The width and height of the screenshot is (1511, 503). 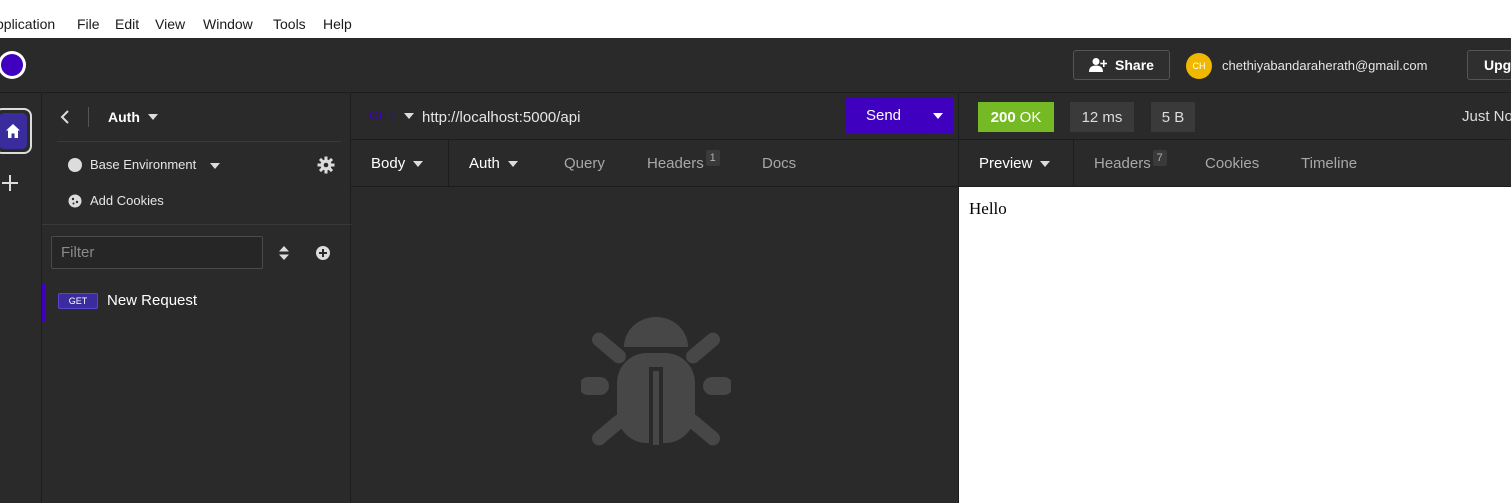 I want to click on add-circle-icon, so click(x=323, y=253).